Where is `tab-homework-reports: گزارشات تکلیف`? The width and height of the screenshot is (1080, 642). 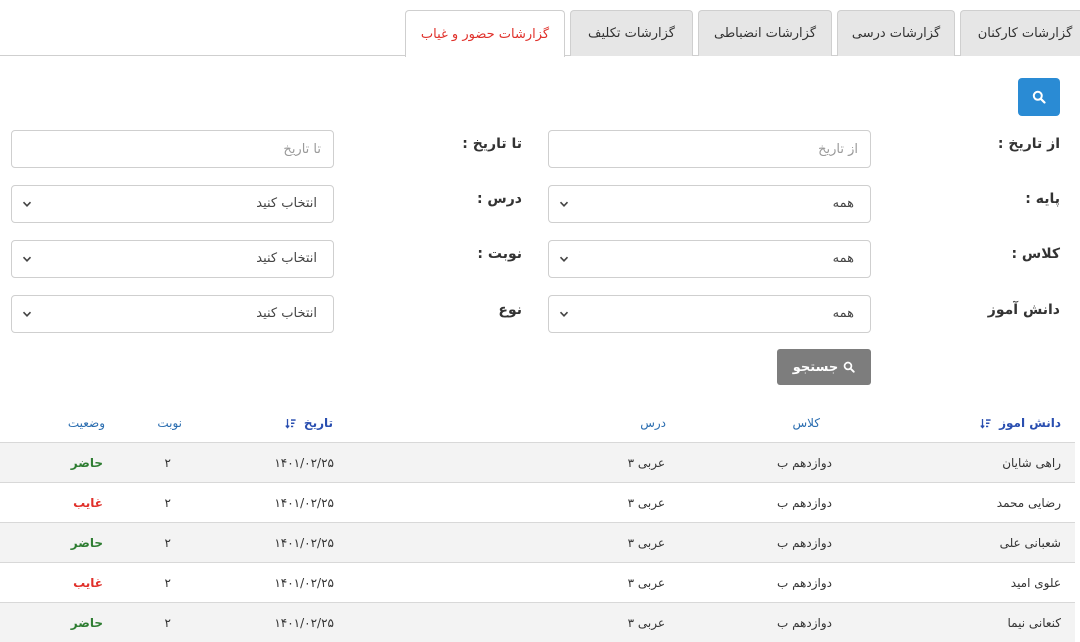 tab-homework-reports: گزارشات تکلیف is located at coordinates (631, 33).